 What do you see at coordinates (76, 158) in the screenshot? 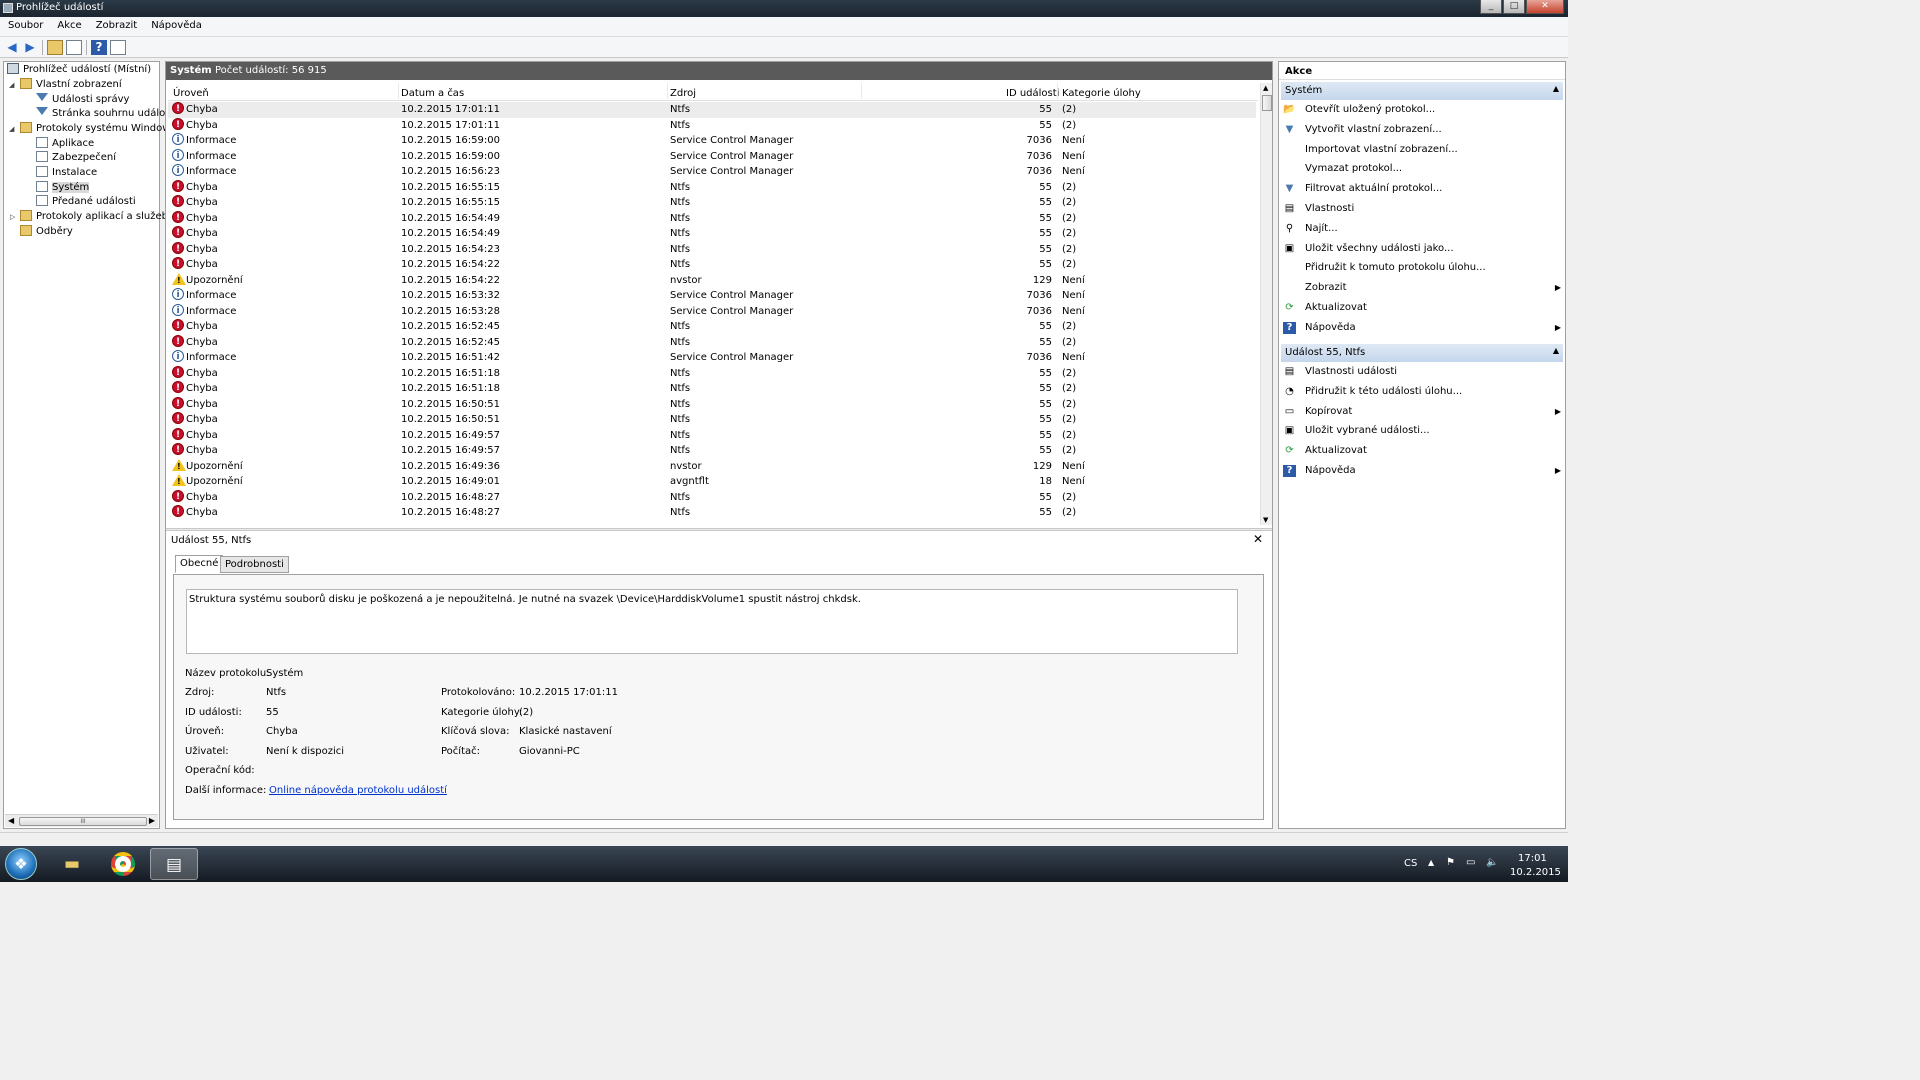
I see `tree-item-security: Zabezpečení` at bounding box center [76, 158].